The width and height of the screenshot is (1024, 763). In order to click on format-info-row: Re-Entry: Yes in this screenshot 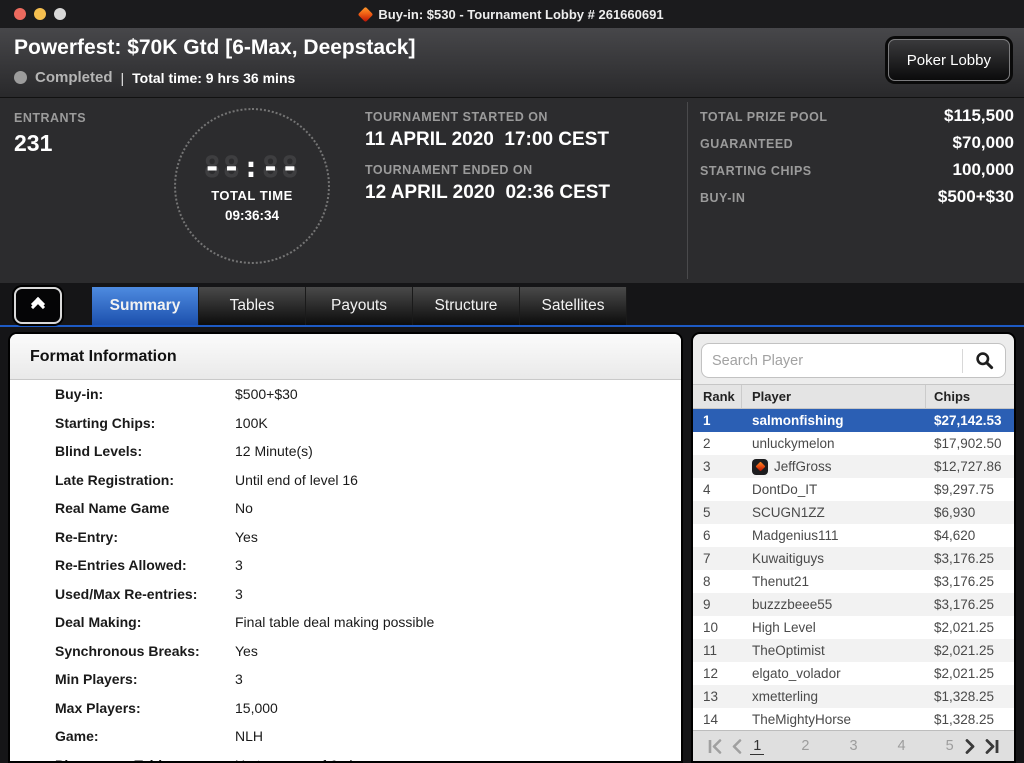, I will do `click(345, 537)`.